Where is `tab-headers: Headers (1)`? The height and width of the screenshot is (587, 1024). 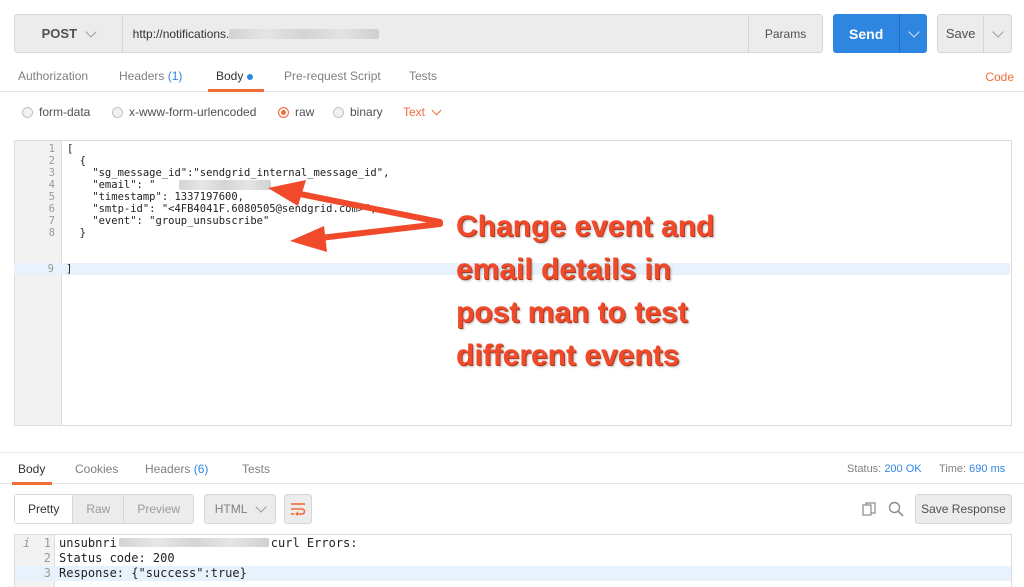 tab-headers: Headers (1) is located at coordinates (150, 76).